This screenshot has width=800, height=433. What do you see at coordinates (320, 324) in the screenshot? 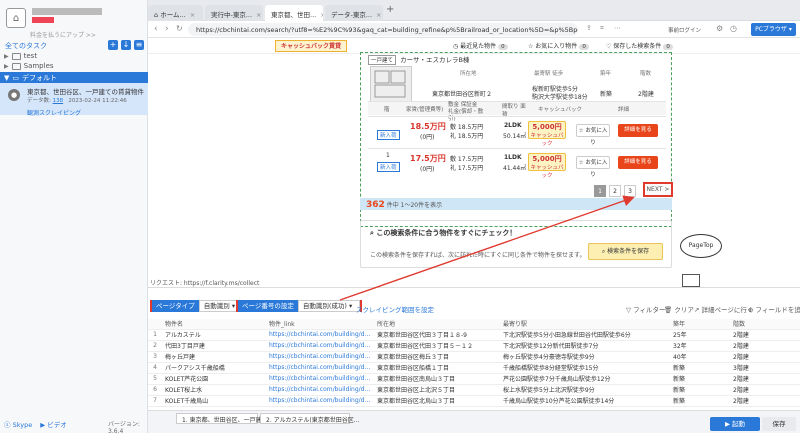
I see `col-link: 物件_link` at bounding box center [320, 324].